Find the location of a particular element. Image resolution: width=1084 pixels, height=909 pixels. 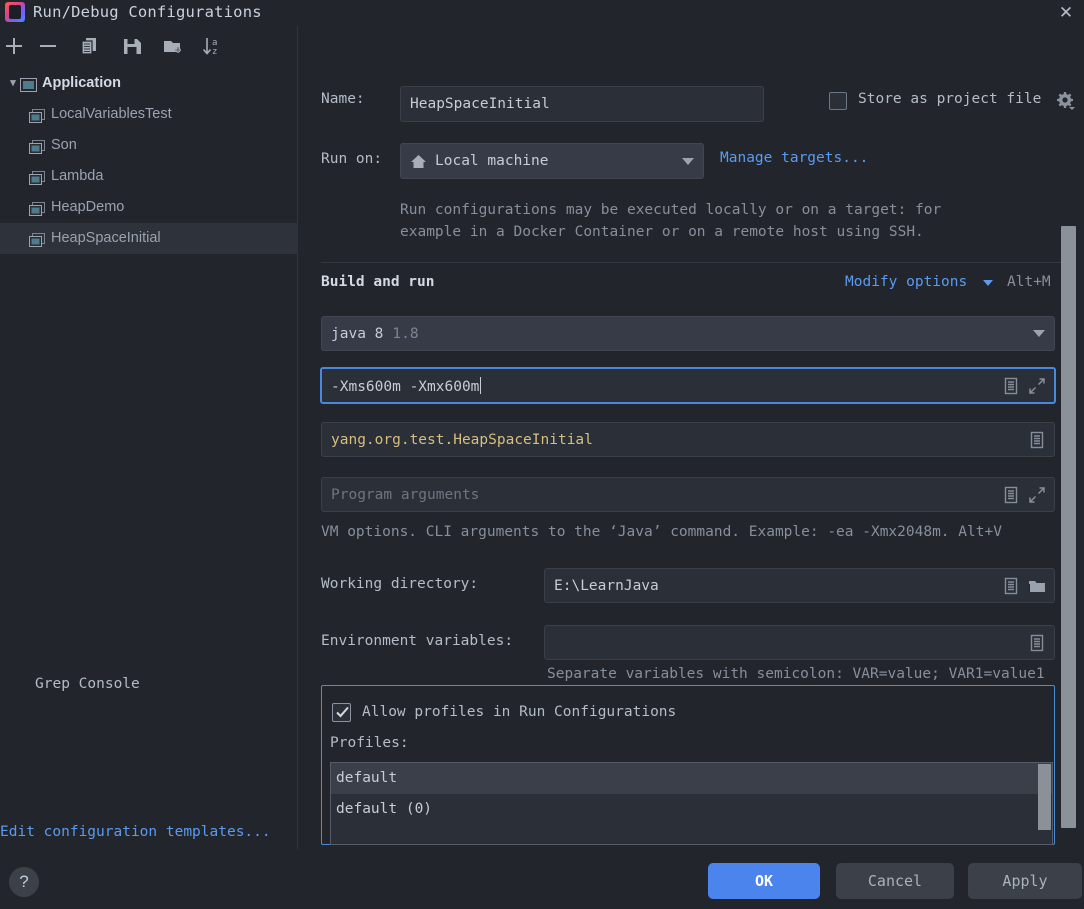

text-cursor is located at coordinates (481, 385).